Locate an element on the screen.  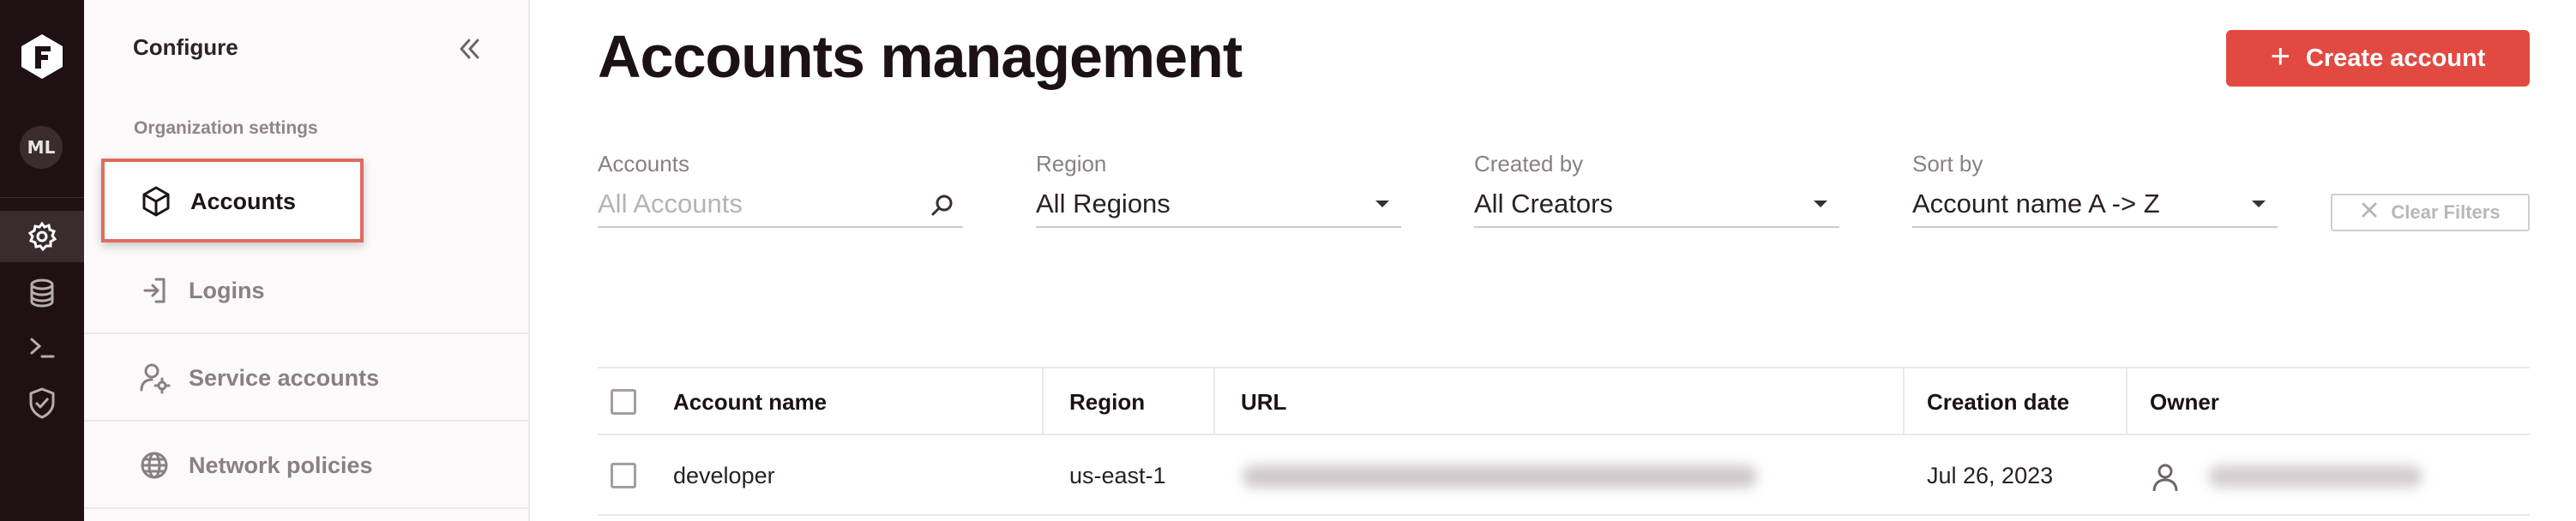
filter-label: Region is located at coordinates (1071, 164).